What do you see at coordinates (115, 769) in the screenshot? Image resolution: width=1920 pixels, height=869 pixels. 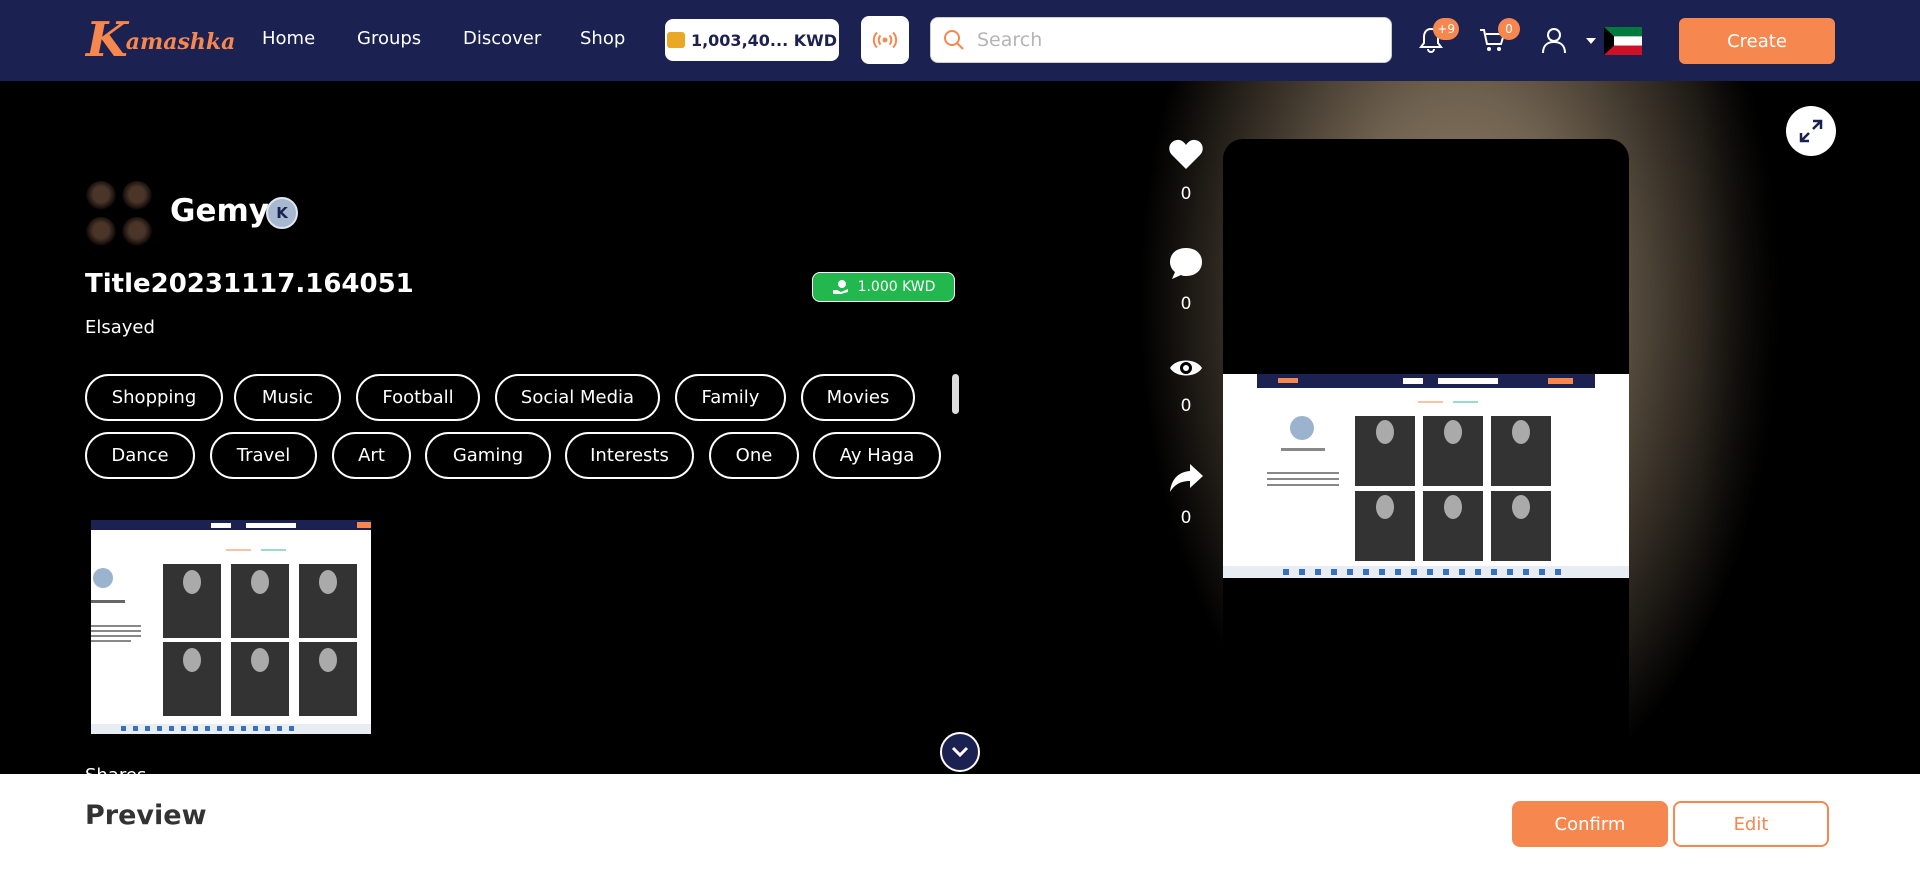 I see `shares-label: Shares` at bounding box center [115, 769].